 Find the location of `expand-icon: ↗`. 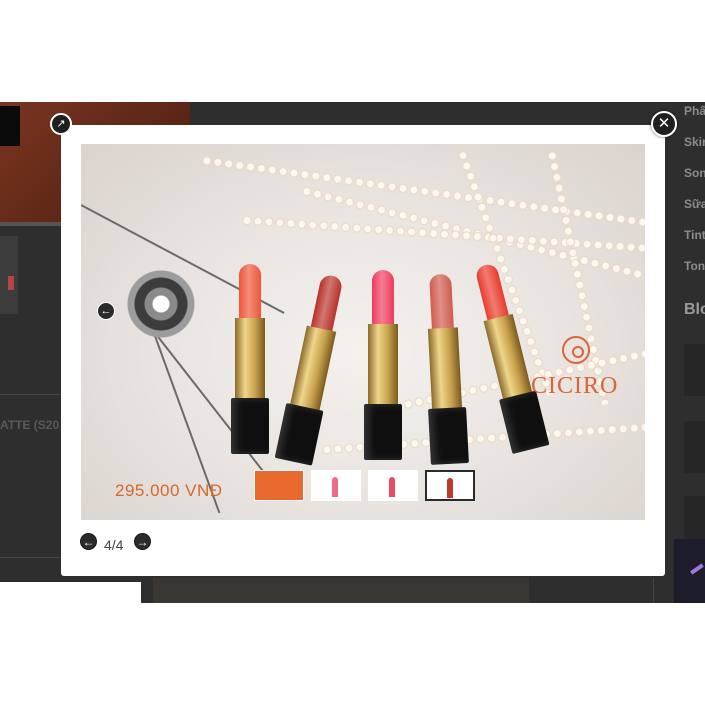

expand-icon: ↗ is located at coordinates (61, 124).